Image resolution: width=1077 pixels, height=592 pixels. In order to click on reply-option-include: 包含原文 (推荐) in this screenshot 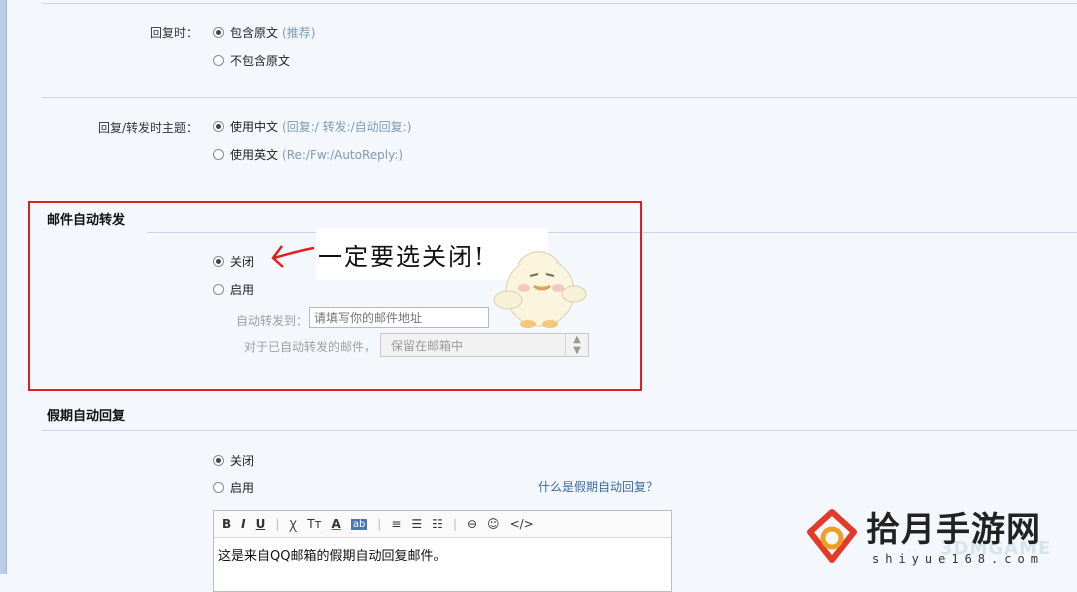, I will do `click(264, 32)`.